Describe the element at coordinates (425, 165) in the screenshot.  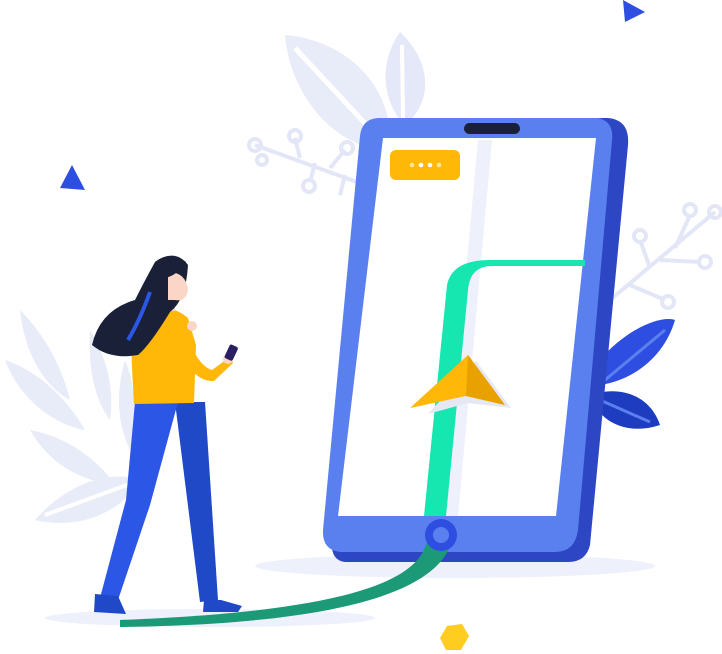
I see `status-dots-icon` at that location.